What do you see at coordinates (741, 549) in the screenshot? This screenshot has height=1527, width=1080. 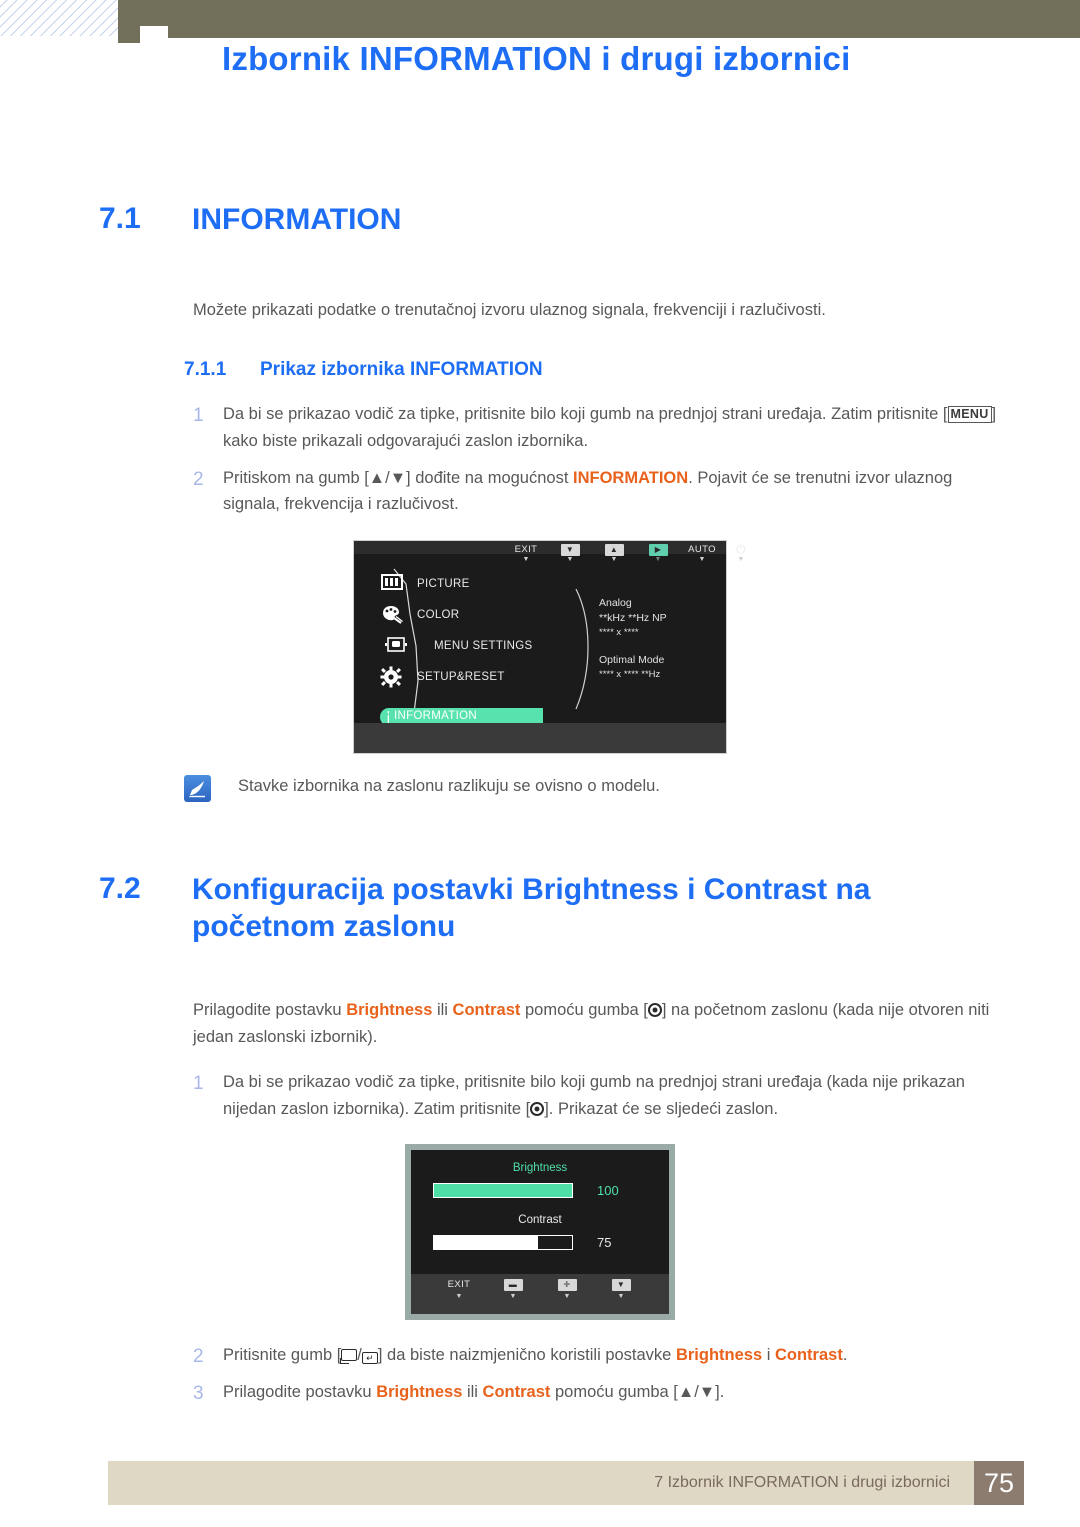 I see `power-icon: ⏻` at bounding box center [741, 549].